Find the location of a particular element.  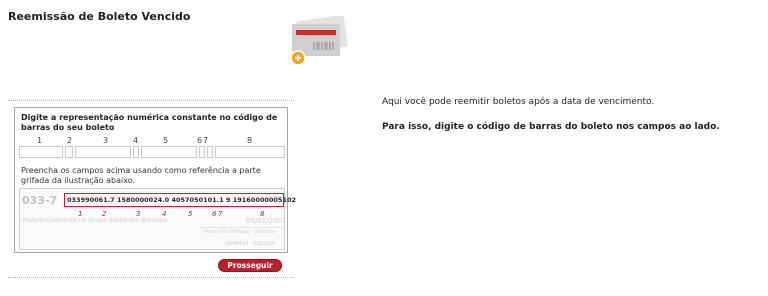

field-number-8: 8 is located at coordinates (250, 140).